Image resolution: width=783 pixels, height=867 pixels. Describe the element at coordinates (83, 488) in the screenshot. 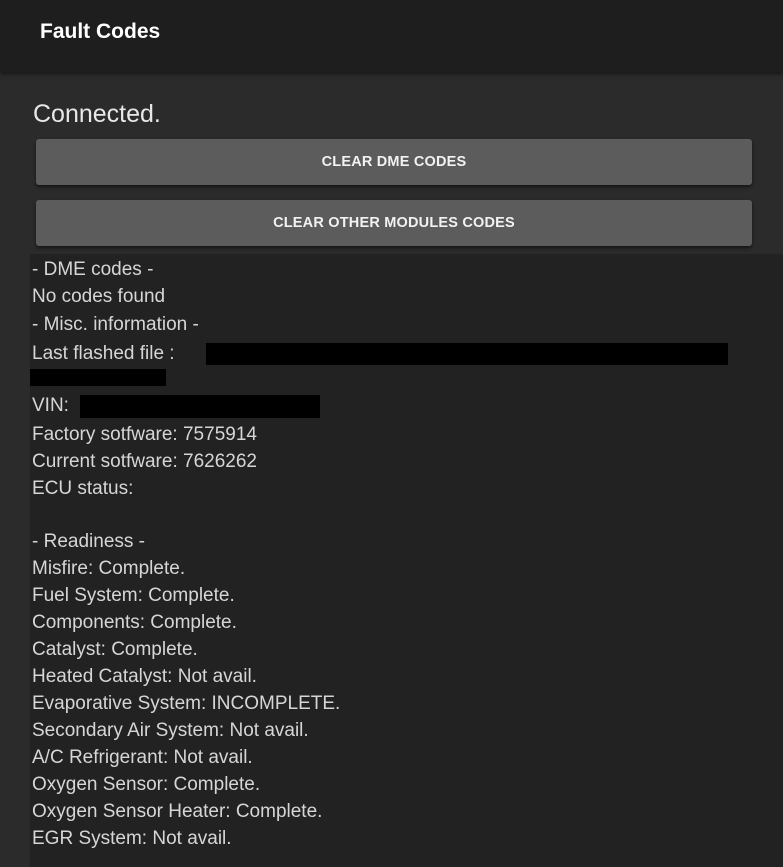

I see `ecu-status-text: ECU status:` at that location.